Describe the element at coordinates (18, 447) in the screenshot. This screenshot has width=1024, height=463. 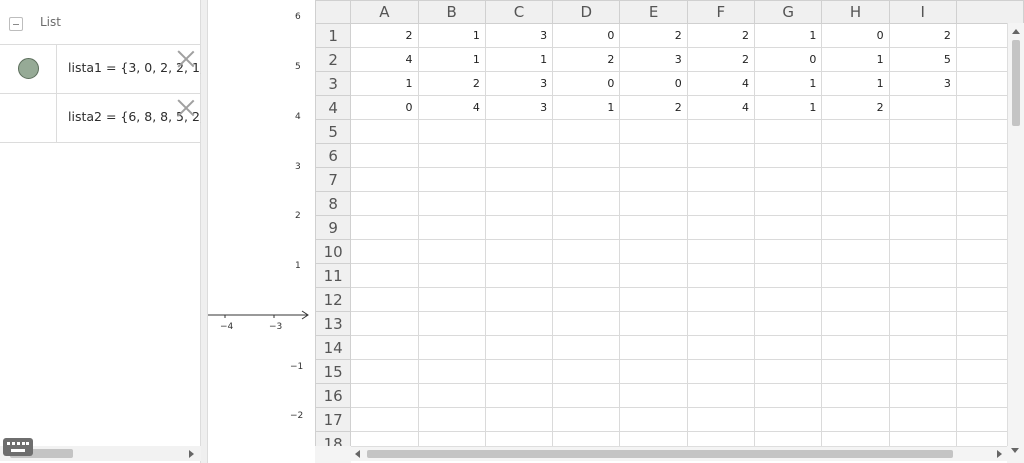
I see `keyboard-button` at that location.